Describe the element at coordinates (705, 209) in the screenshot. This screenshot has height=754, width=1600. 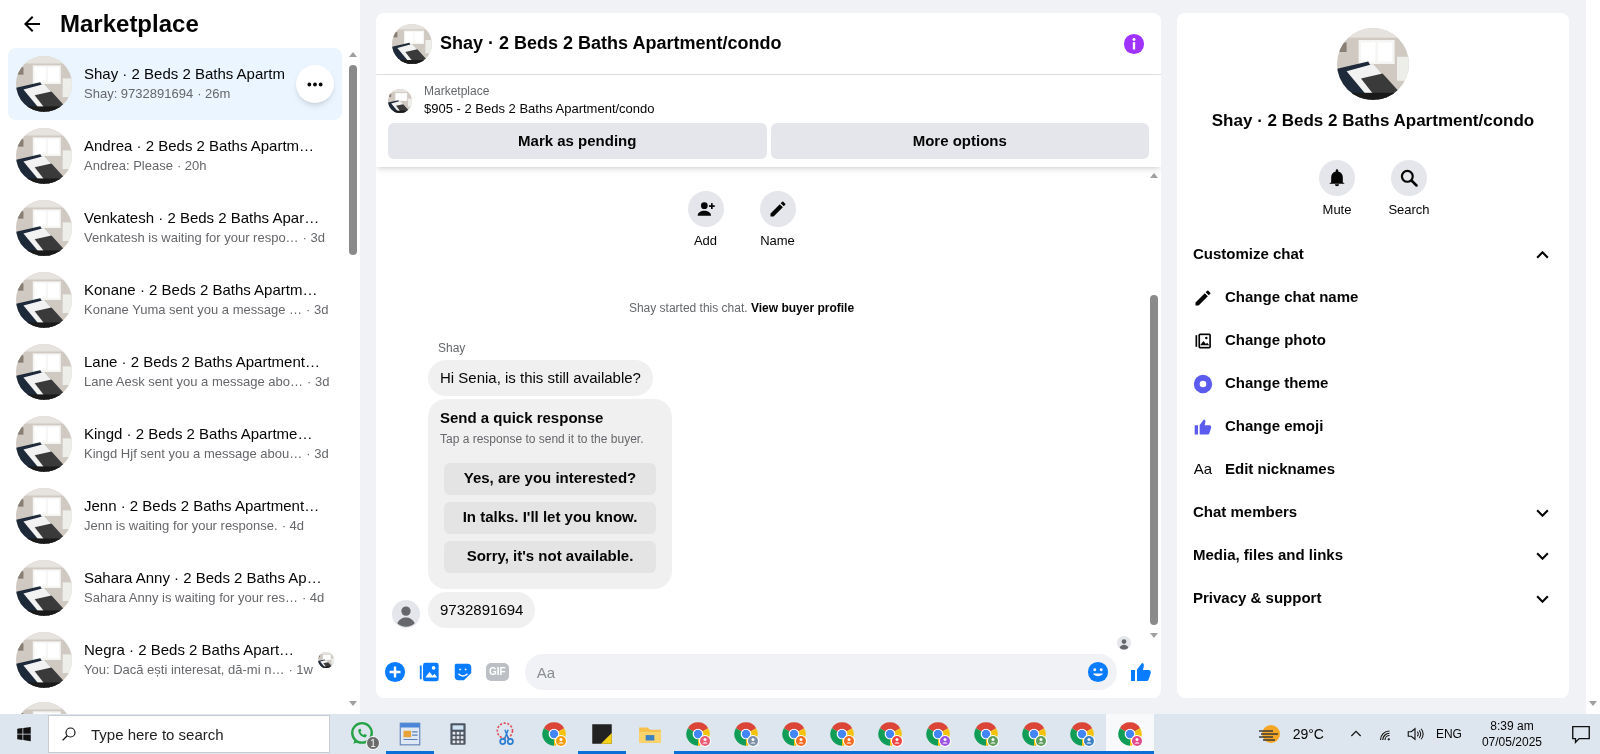
I see `add-button` at that location.